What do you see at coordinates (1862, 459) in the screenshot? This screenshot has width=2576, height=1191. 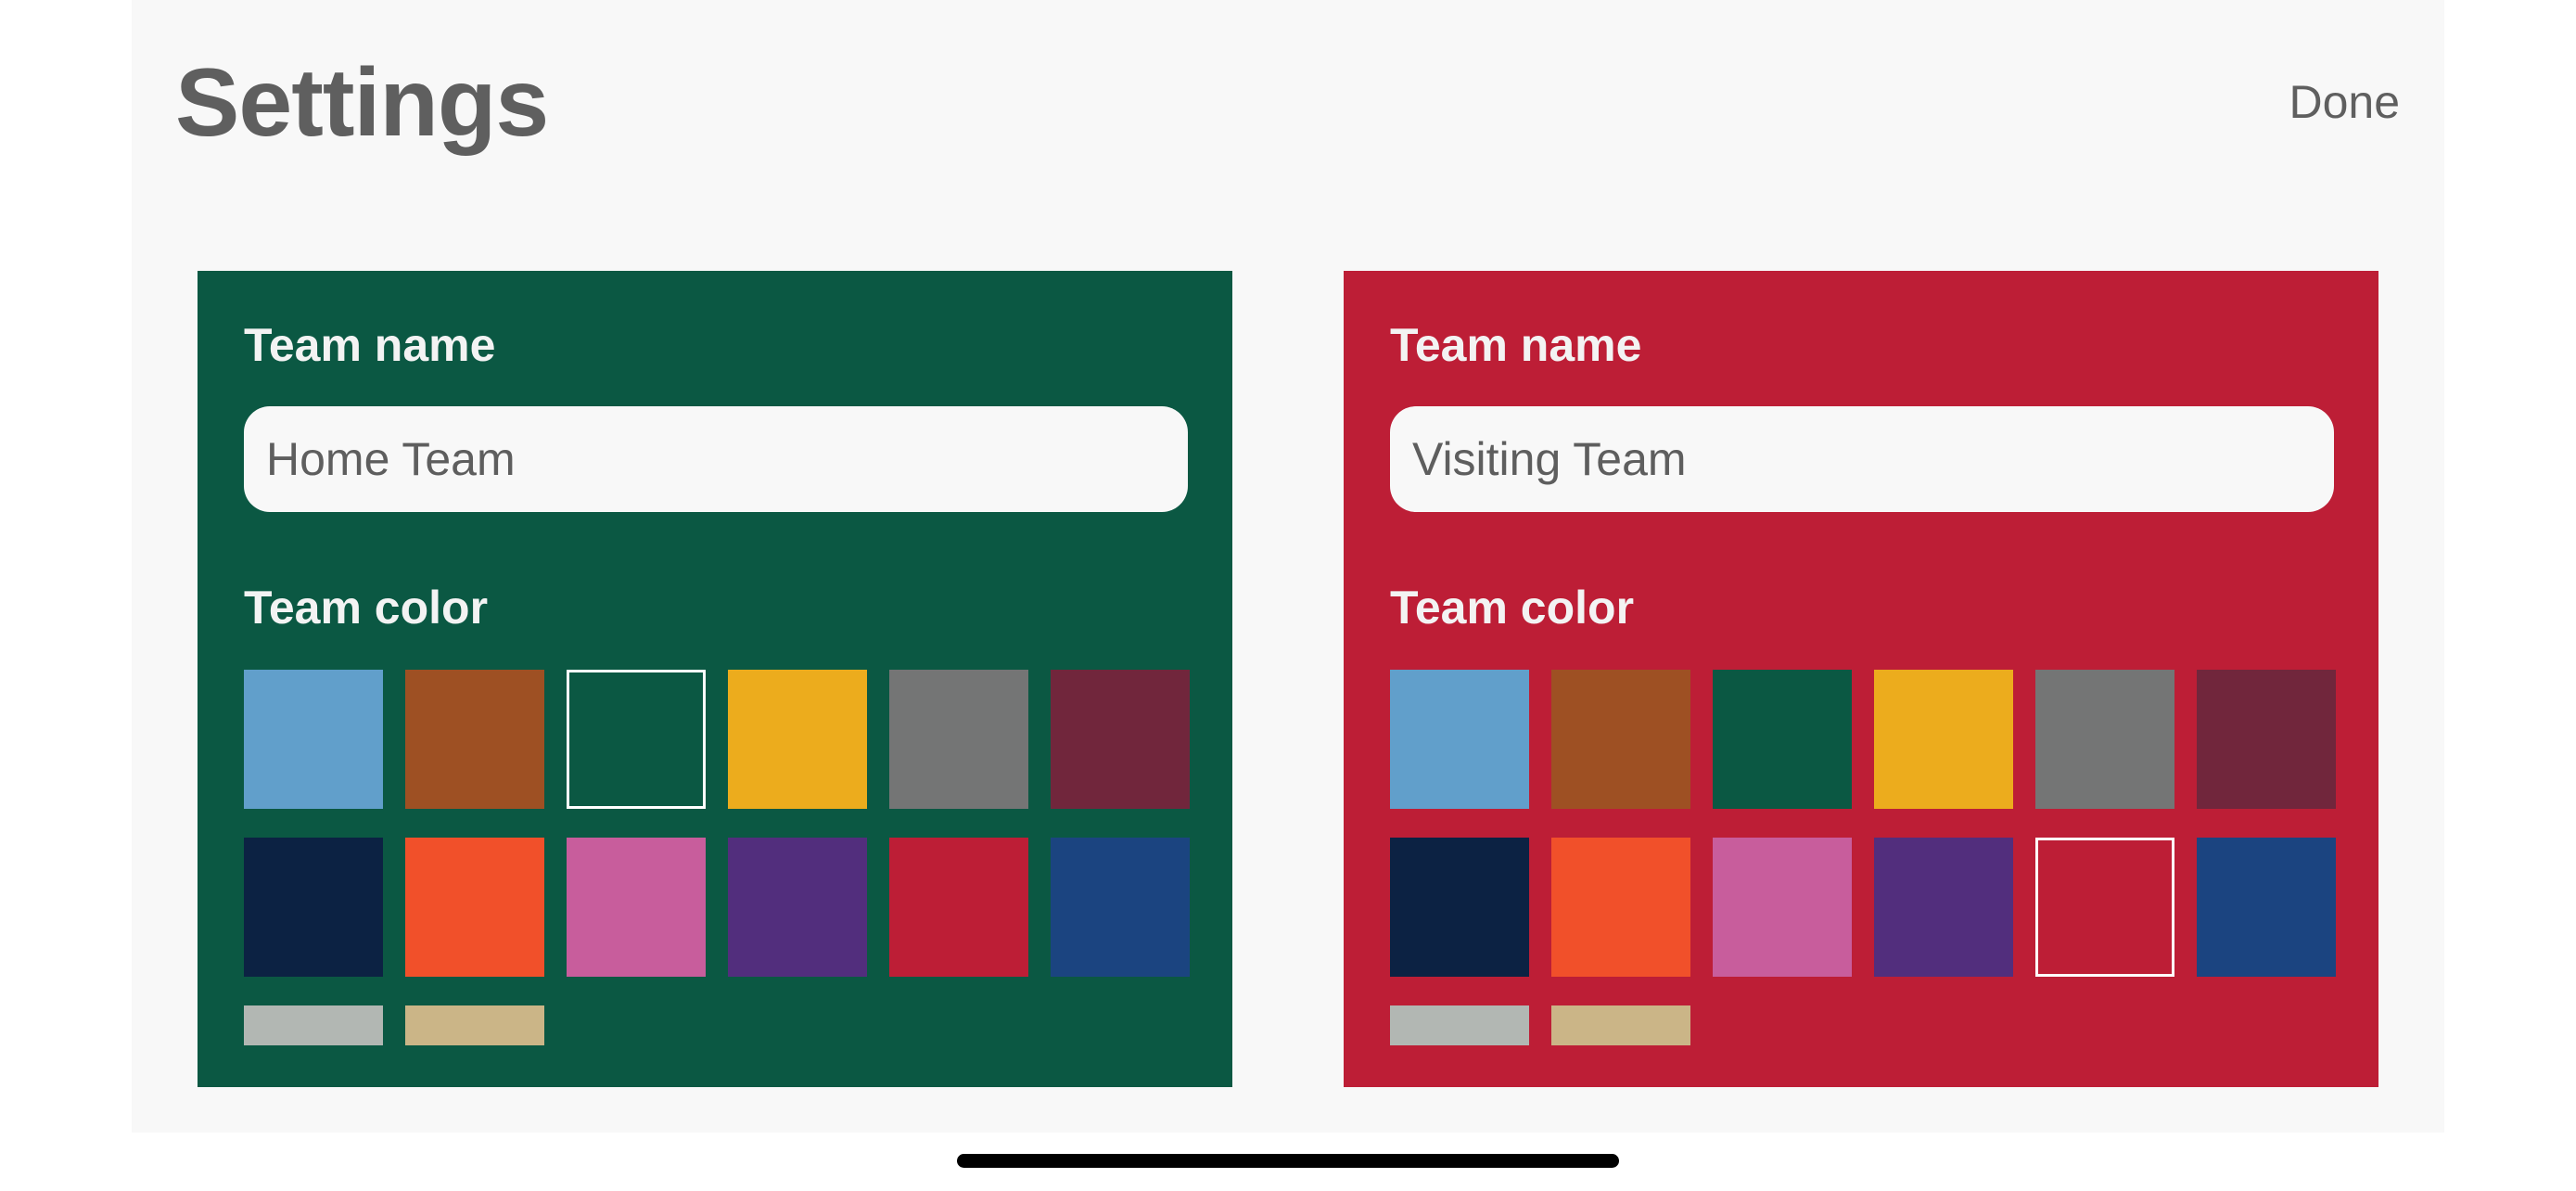 I see `visiting-team-name-input` at bounding box center [1862, 459].